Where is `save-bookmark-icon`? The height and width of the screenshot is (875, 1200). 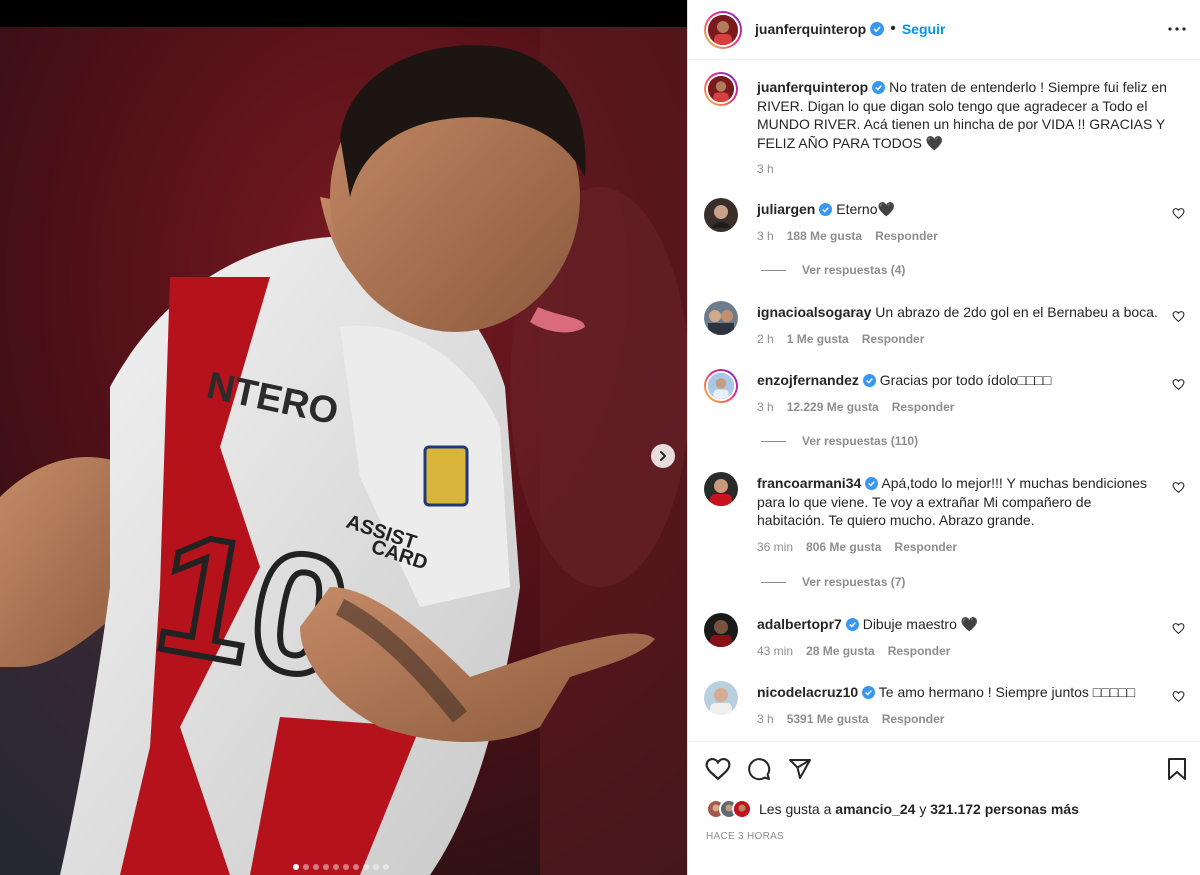
save-bookmark-icon is located at coordinates (1177, 769).